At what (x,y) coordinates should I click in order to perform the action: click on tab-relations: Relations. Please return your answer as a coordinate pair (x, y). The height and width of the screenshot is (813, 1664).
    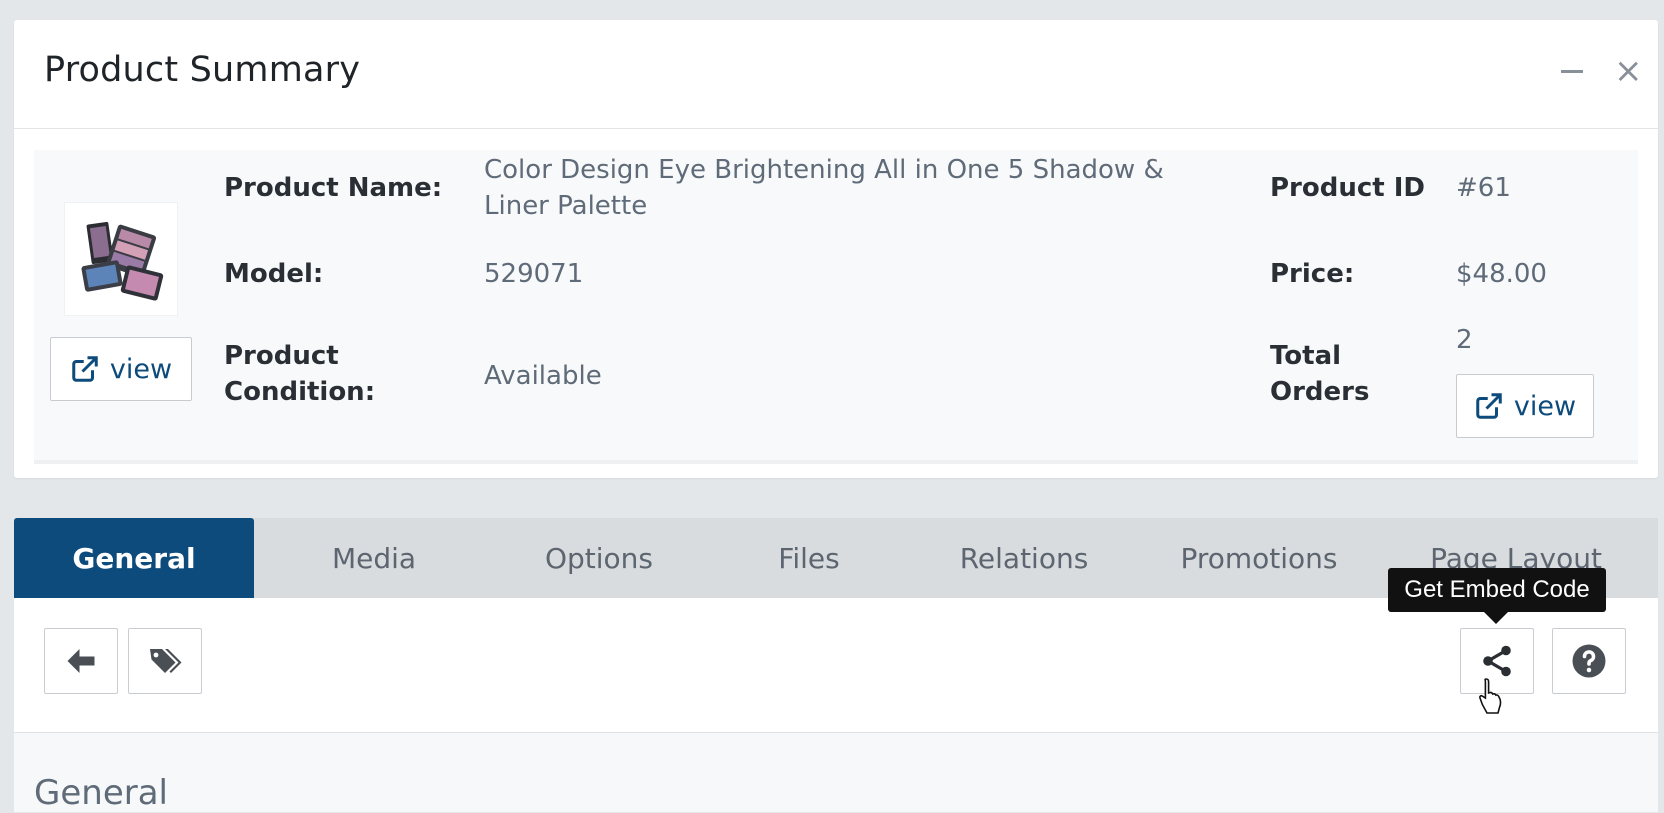
    Looking at the image, I should click on (1024, 558).